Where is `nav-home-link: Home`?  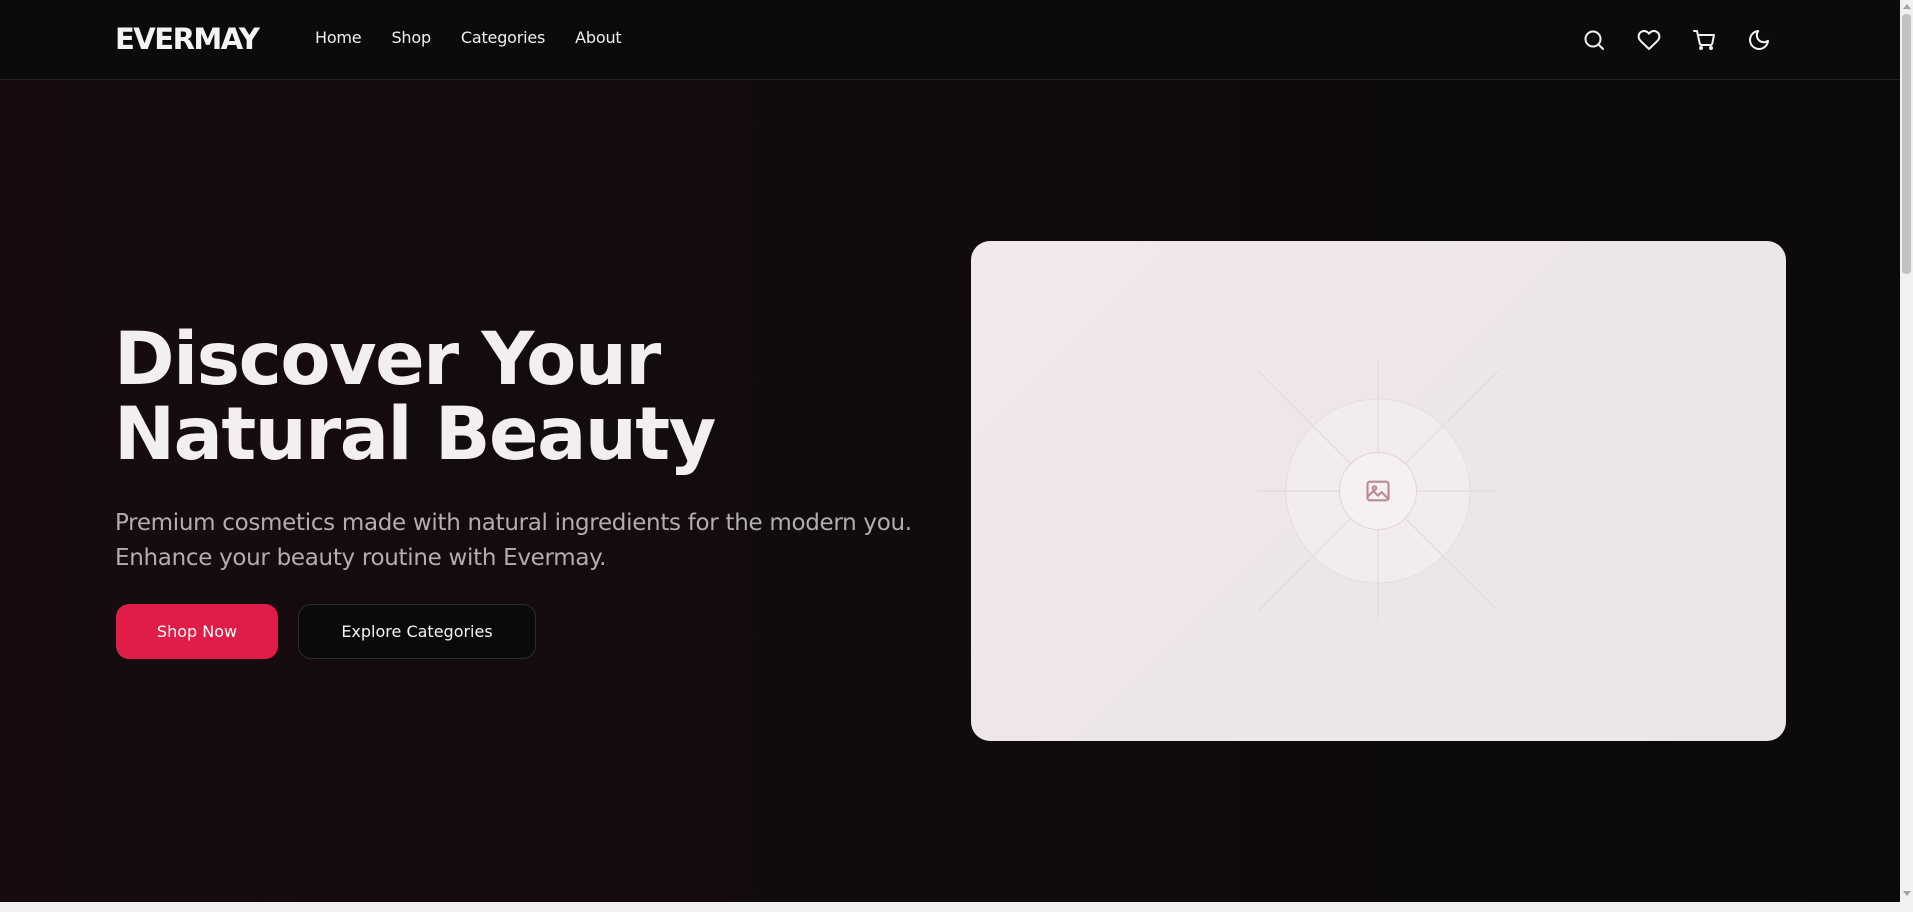
nav-home-link: Home is located at coordinates (338, 37).